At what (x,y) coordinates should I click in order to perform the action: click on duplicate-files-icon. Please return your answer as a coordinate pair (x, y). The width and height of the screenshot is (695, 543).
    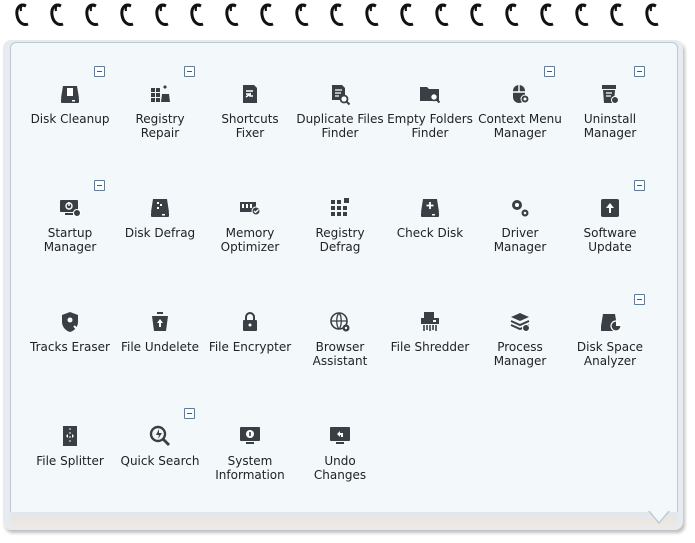
    Looking at the image, I should click on (340, 94).